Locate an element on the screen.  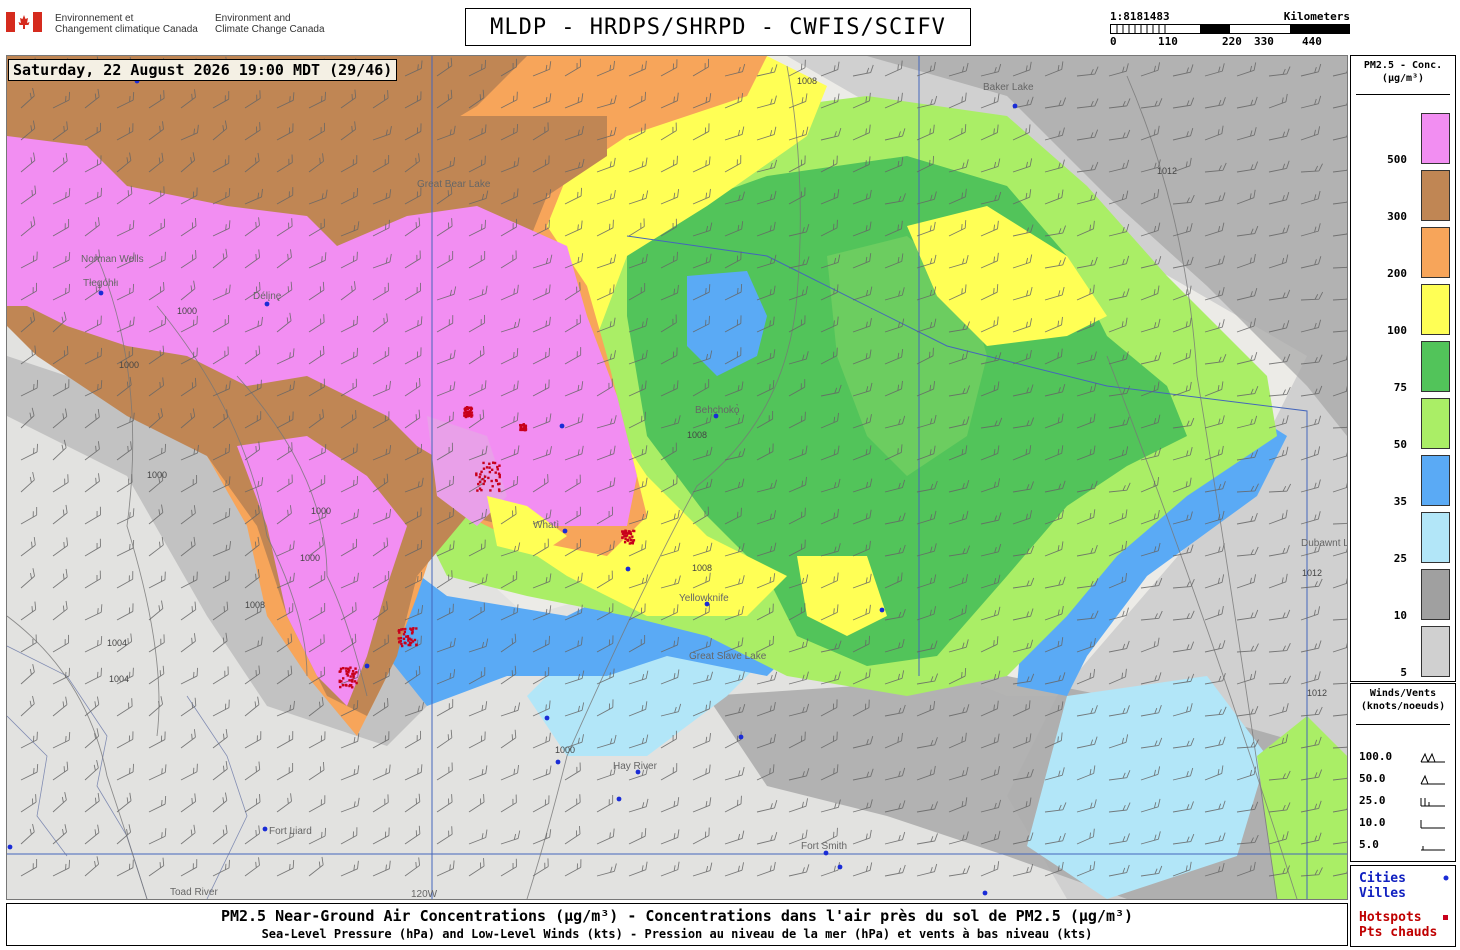
agency-fr-line2: Changement climatique Canada is located at coordinates (126, 29).